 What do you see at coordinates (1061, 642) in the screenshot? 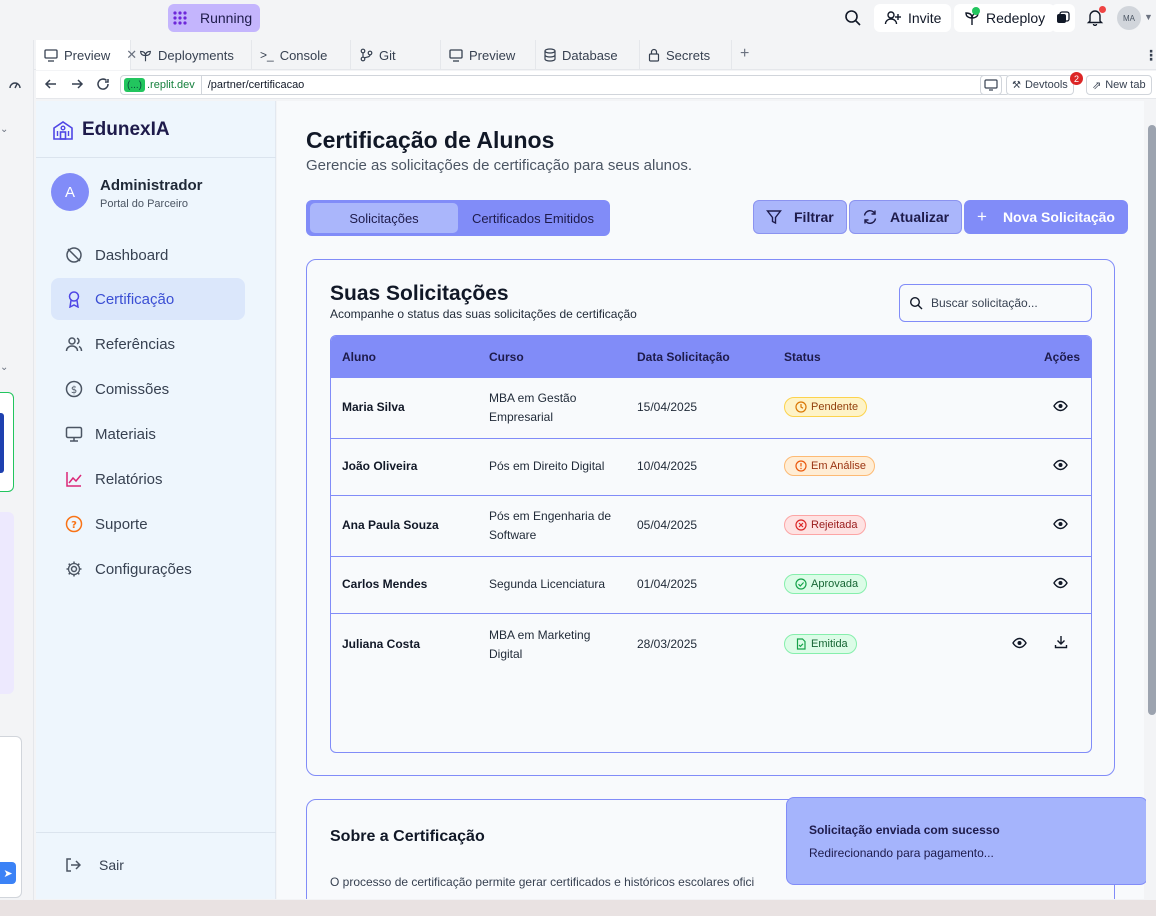
I see `download-icon` at bounding box center [1061, 642].